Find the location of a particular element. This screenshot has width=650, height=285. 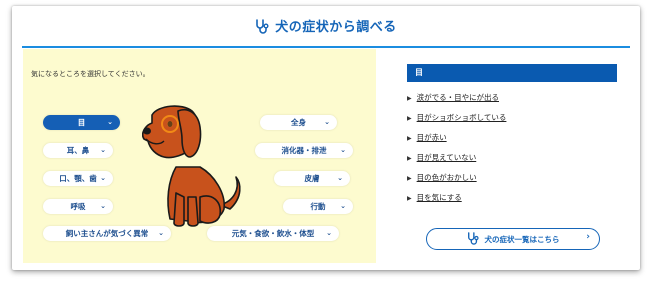

symptom-link: 目がショボショボしている is located at coordinates (462, 117).